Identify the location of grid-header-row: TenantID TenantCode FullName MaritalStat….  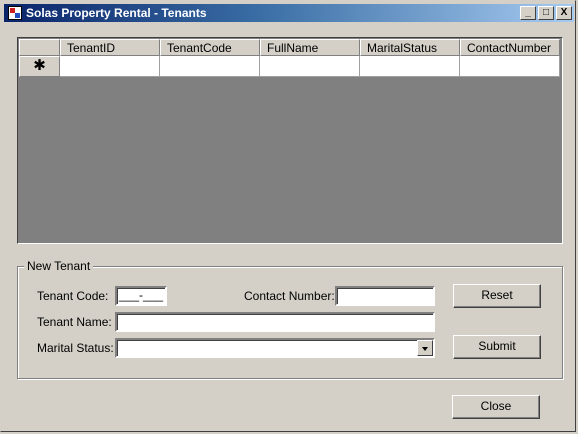
(289, 47).